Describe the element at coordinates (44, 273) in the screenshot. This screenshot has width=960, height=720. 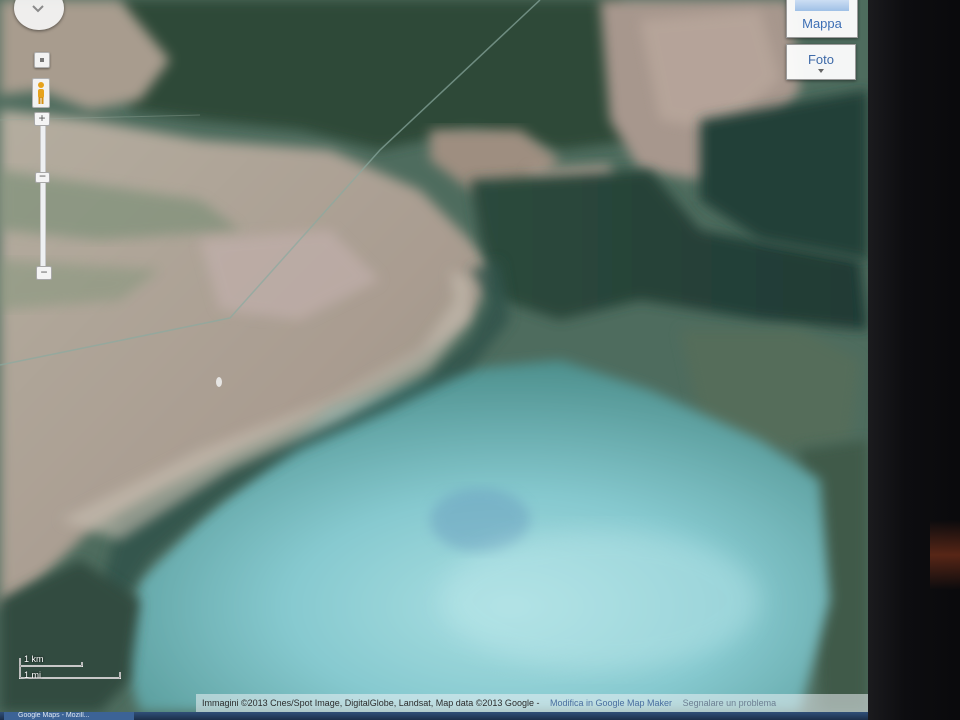
I see `zoom-out-button: −` at that location.